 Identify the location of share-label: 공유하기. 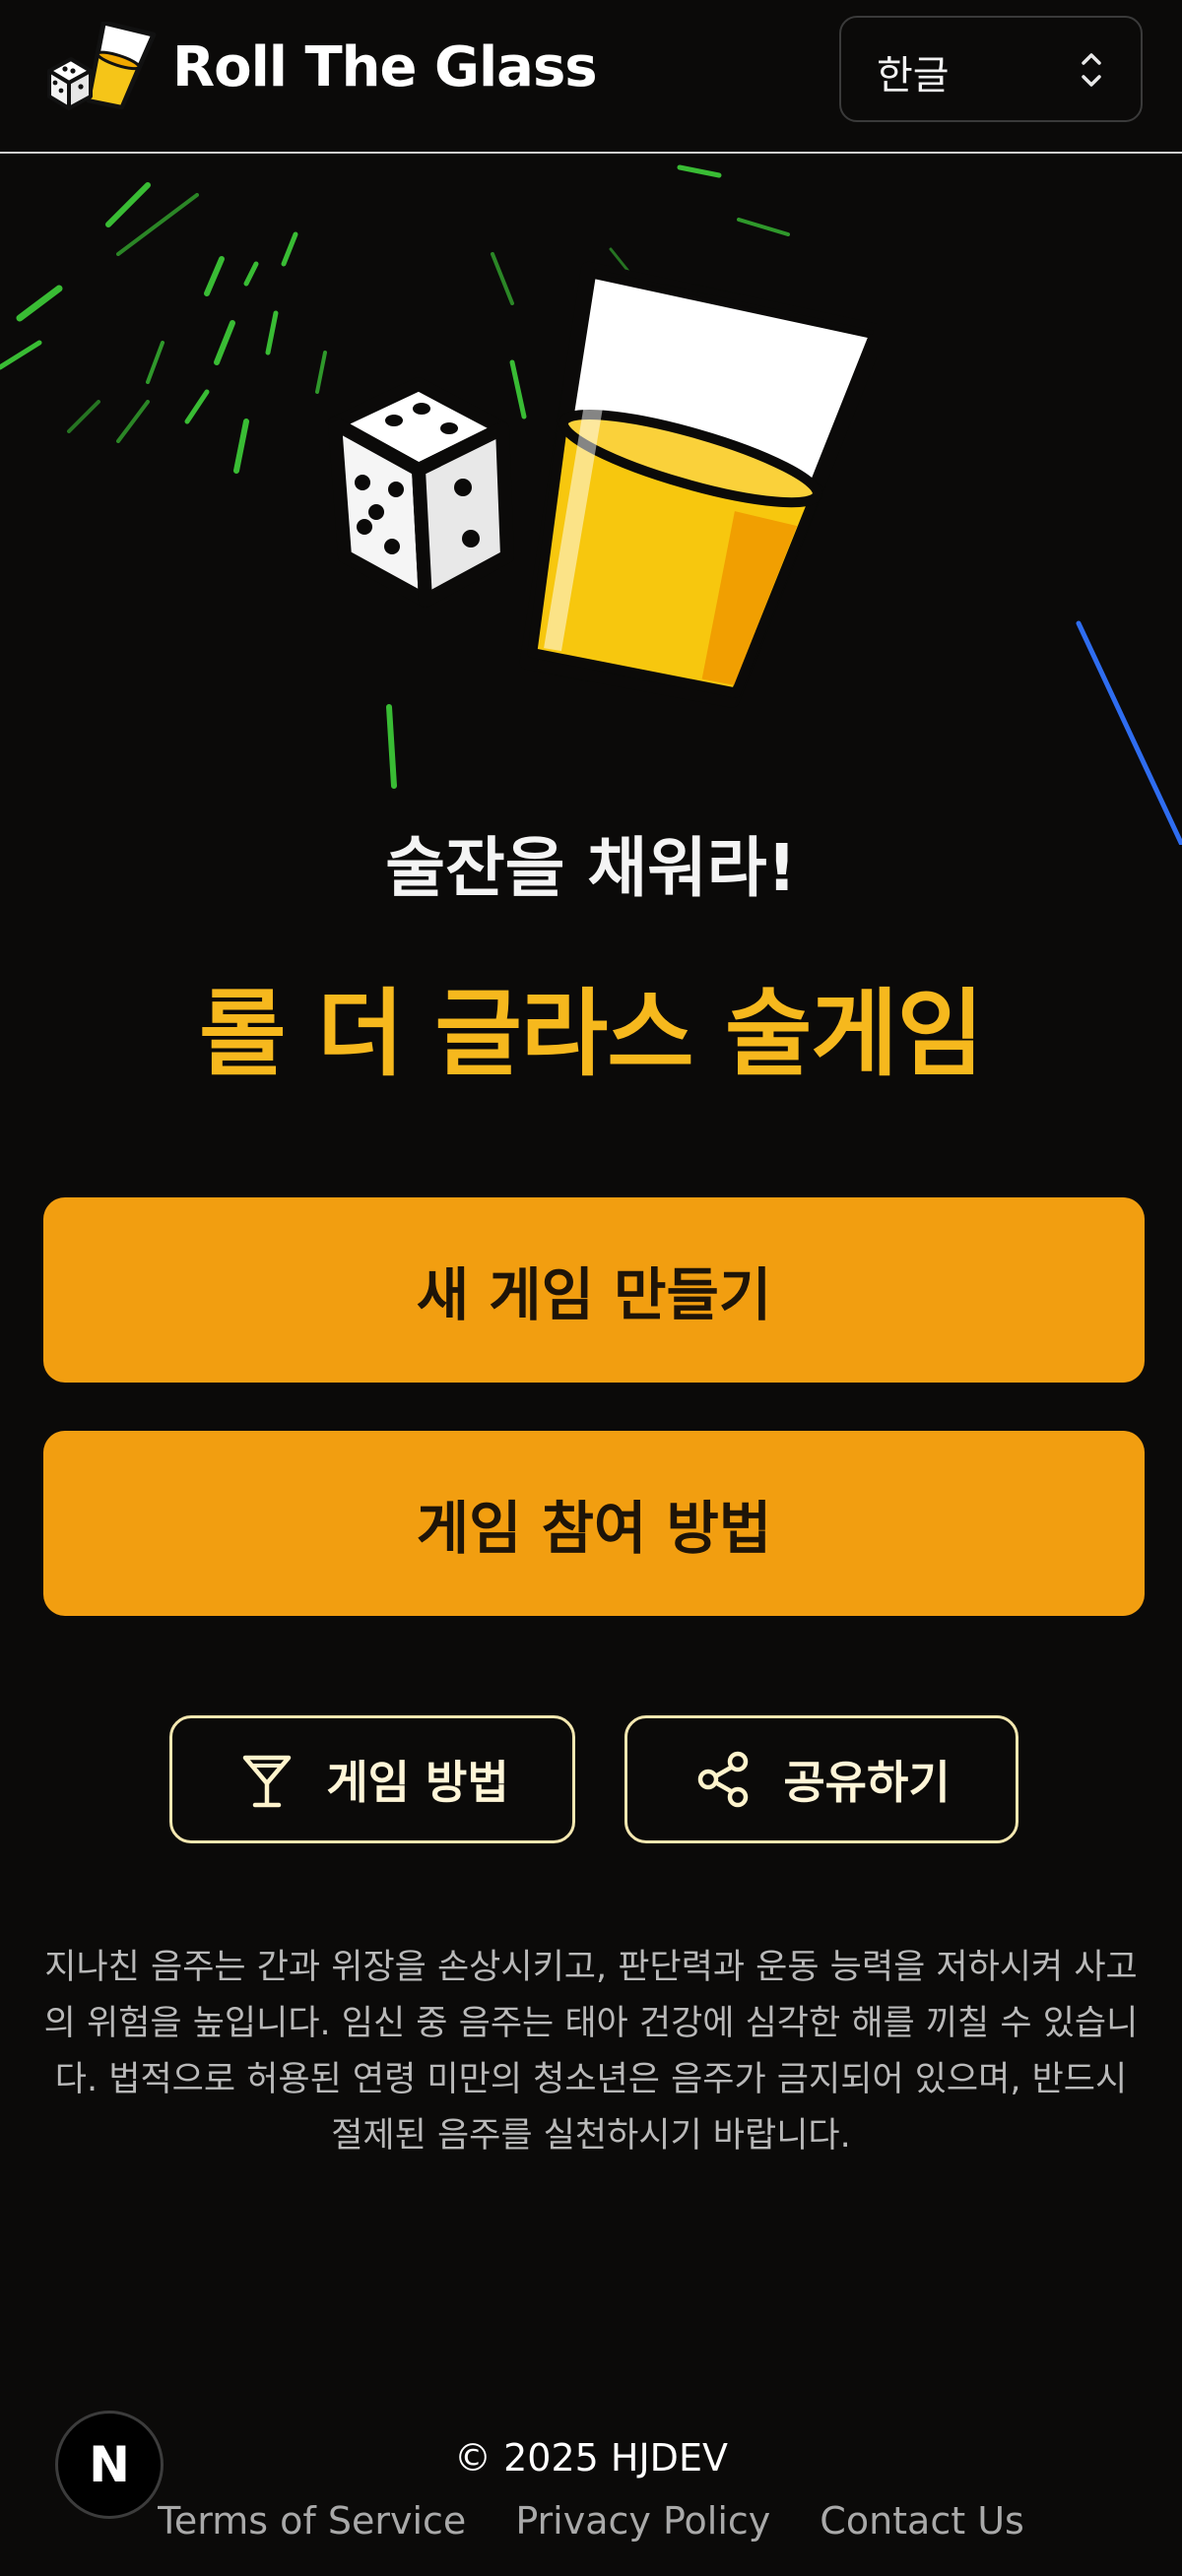
(867, 1782).